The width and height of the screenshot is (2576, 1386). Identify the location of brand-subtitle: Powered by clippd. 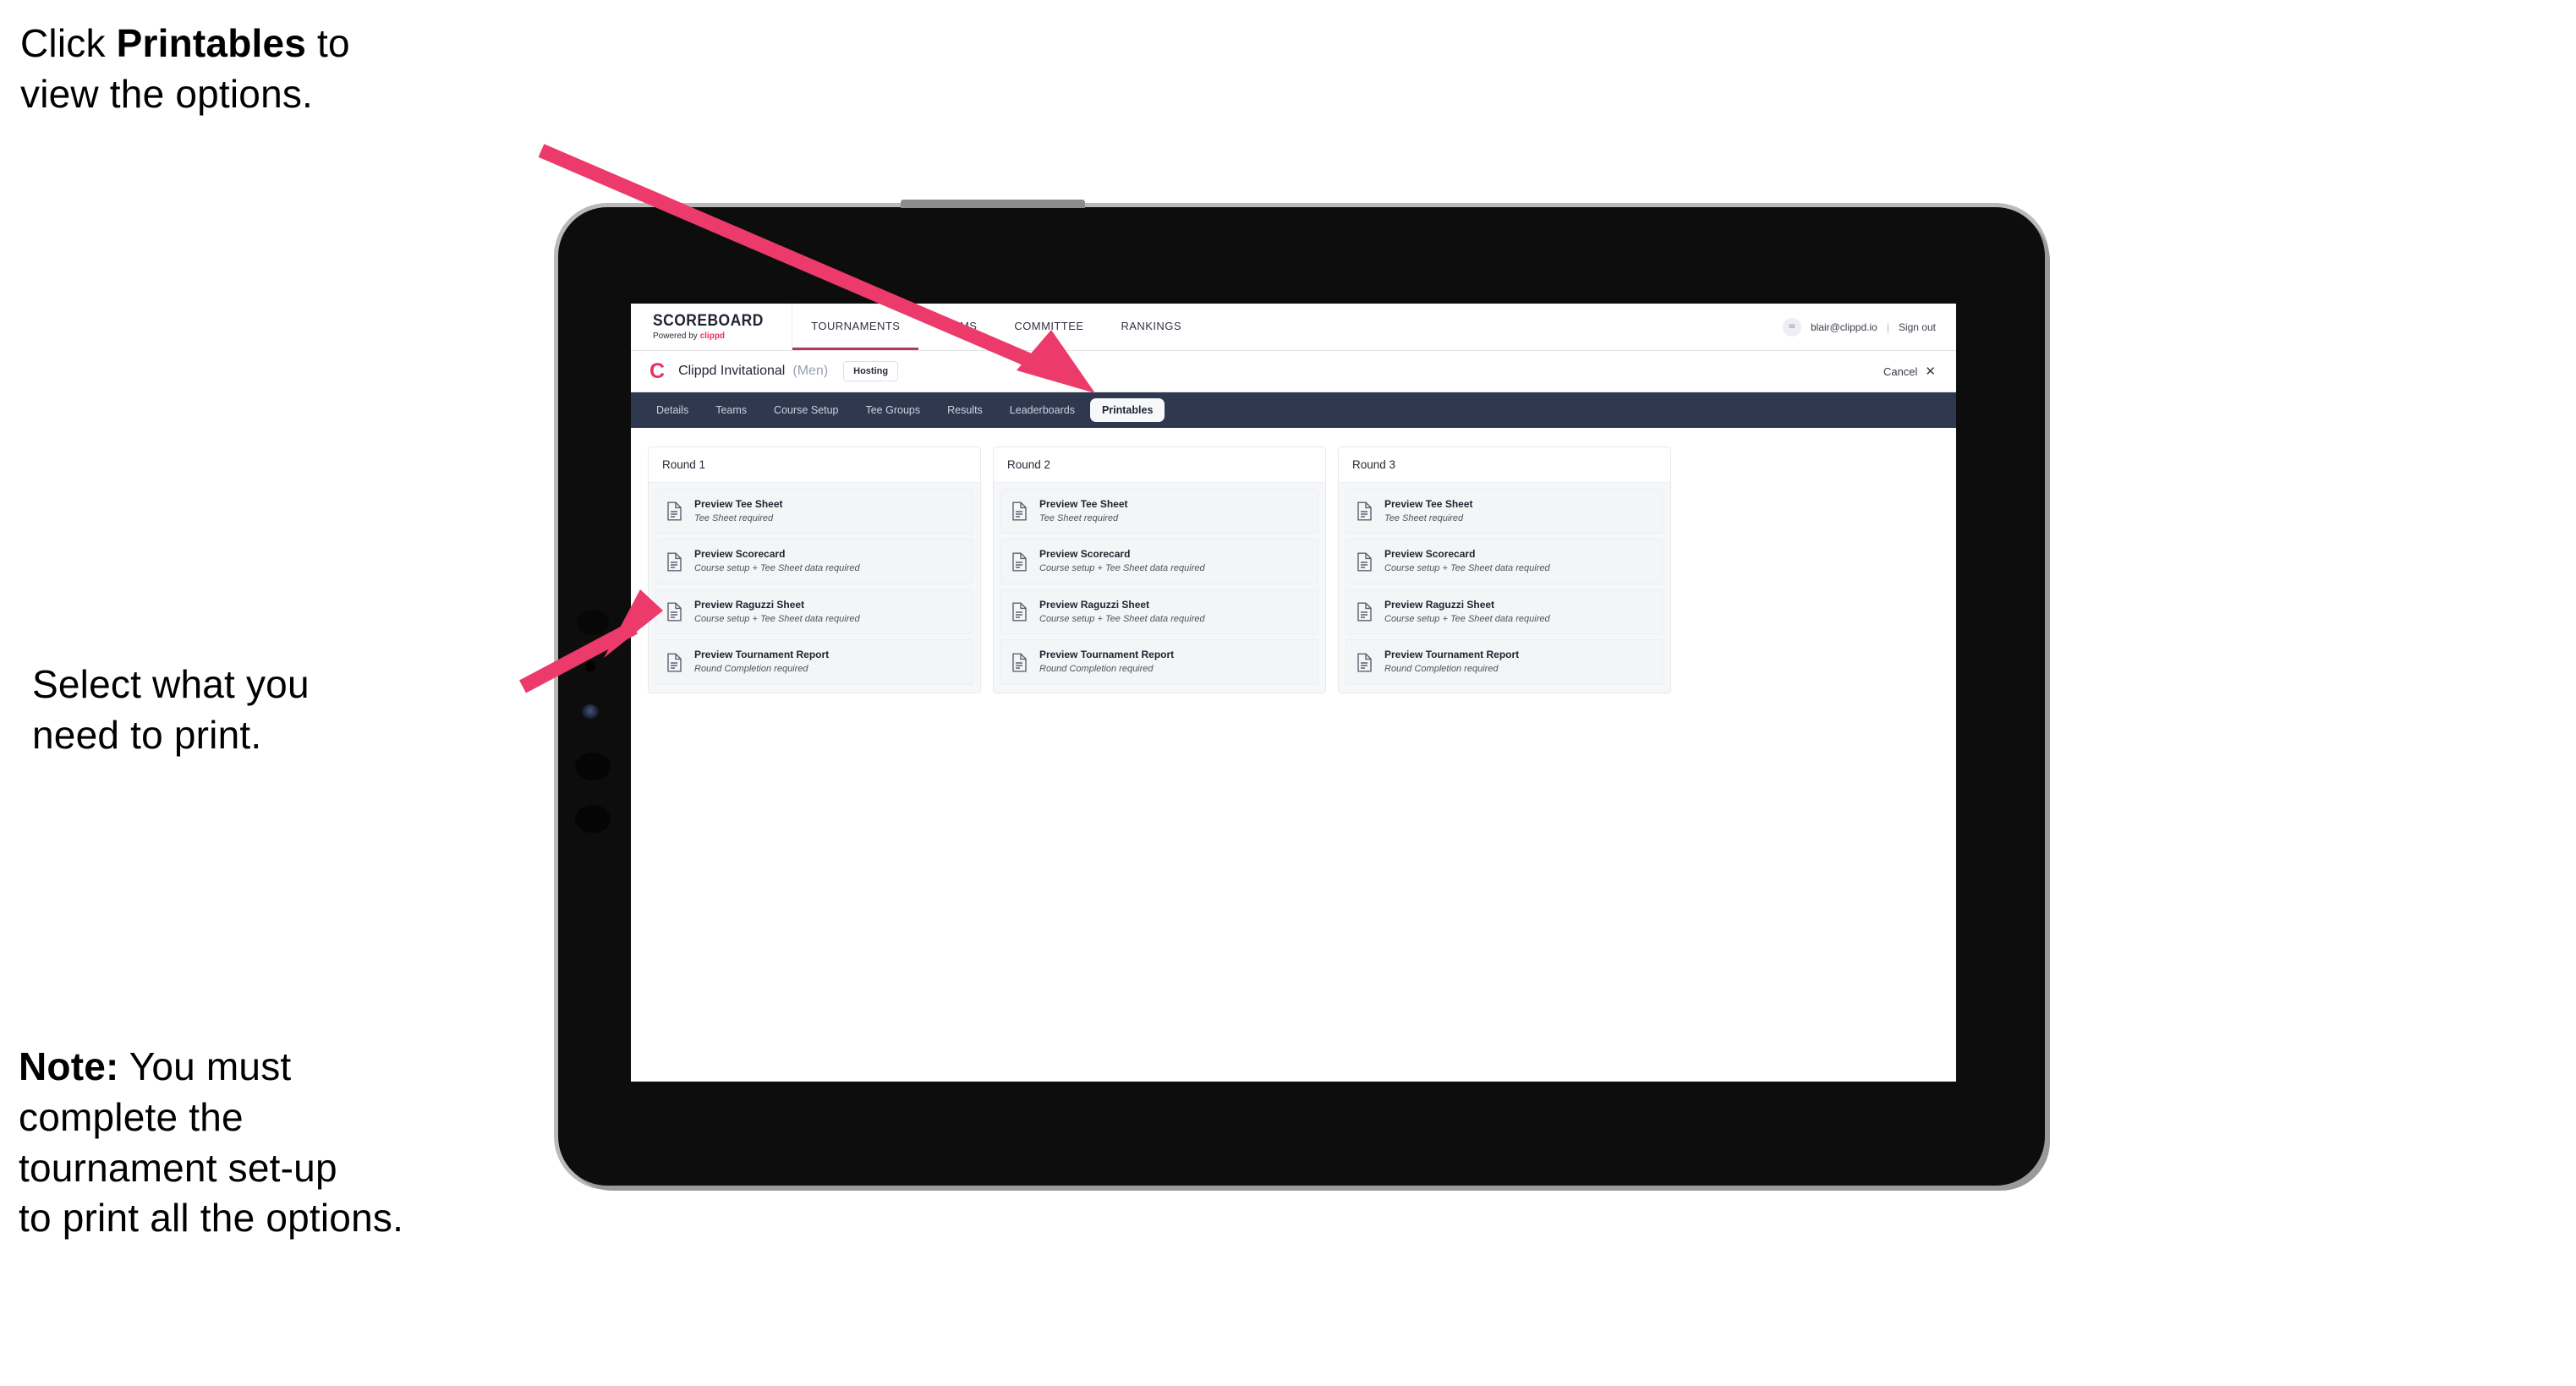
(713, 336).